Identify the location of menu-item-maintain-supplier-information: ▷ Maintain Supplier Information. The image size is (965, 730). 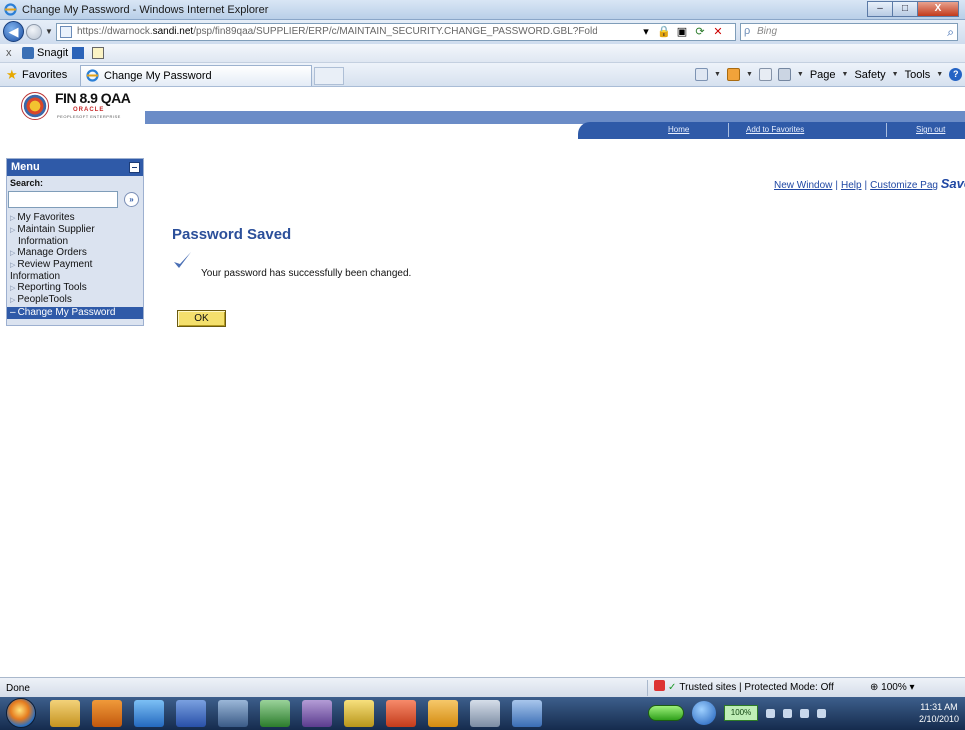
(75, 235).